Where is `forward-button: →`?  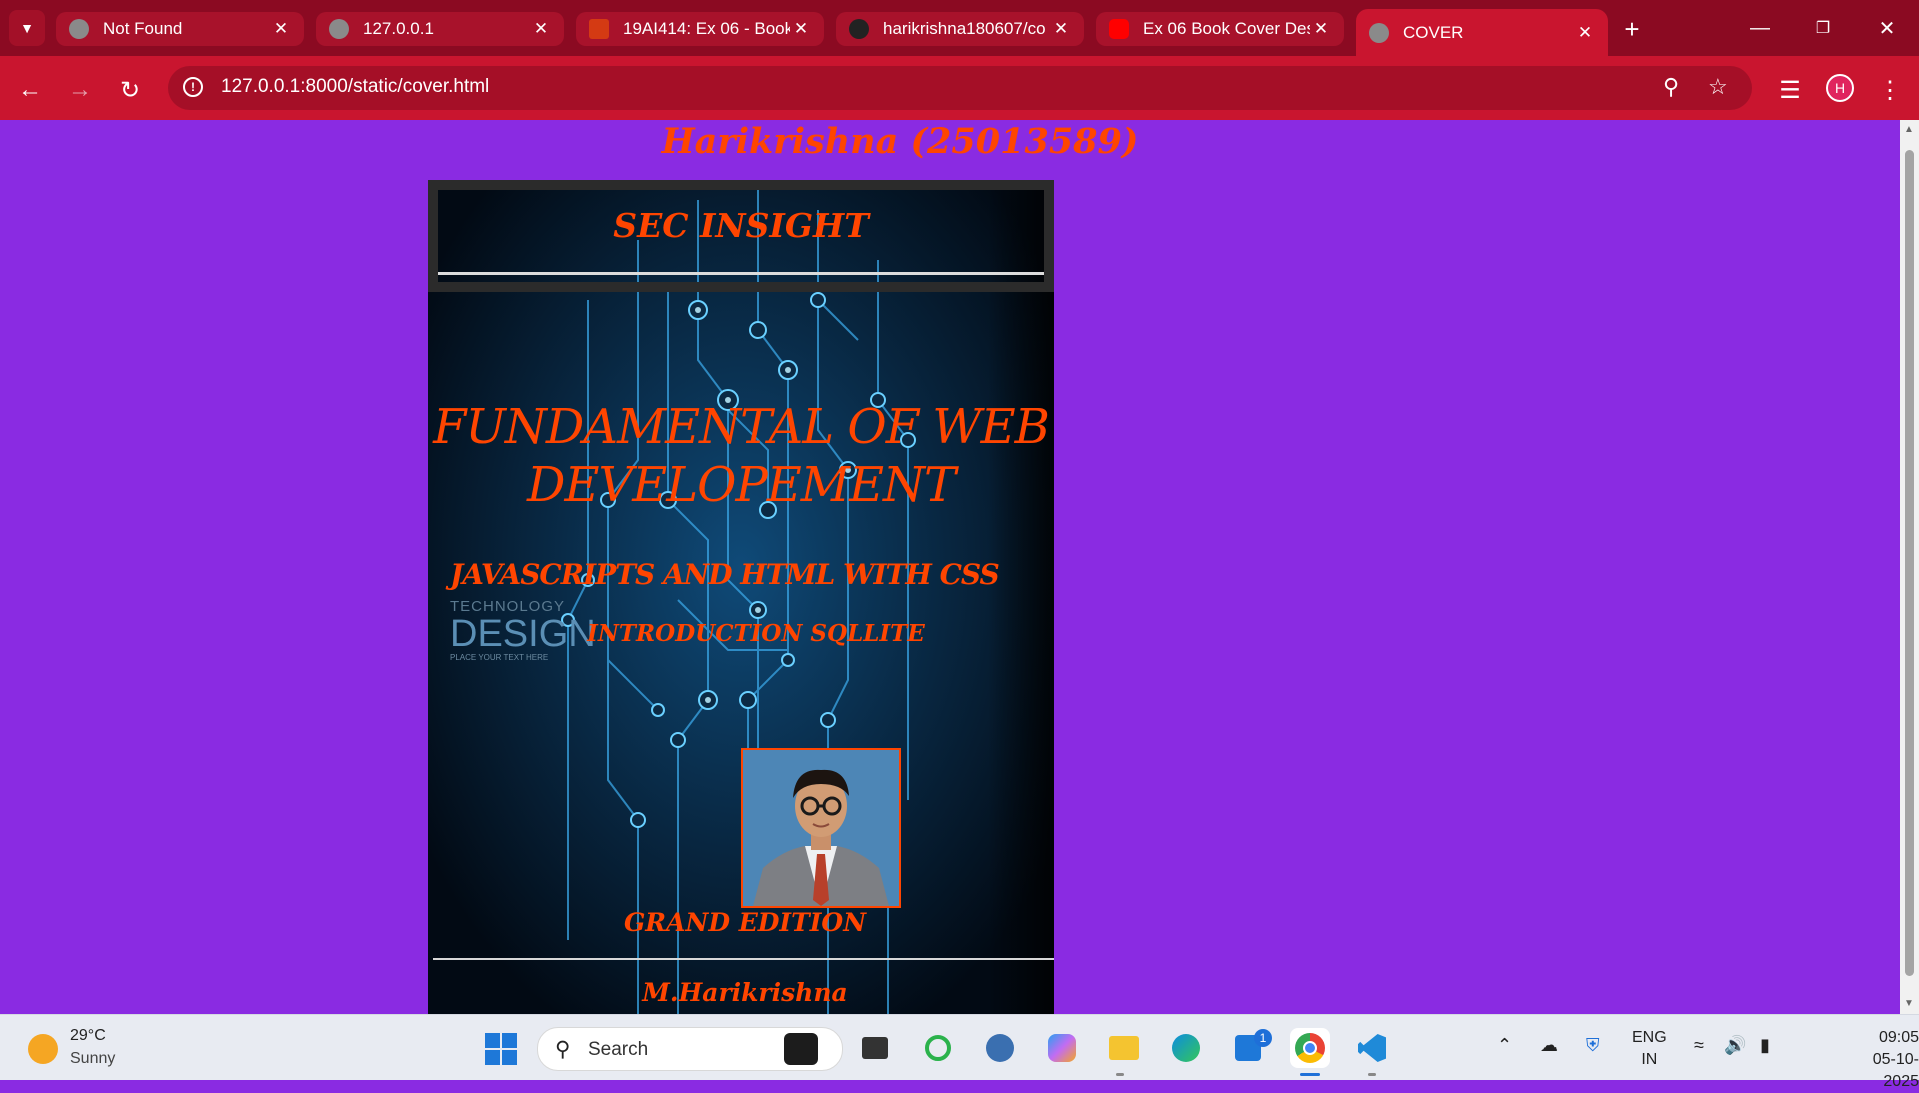
forward-button: → is located at coordinates (80, 90).